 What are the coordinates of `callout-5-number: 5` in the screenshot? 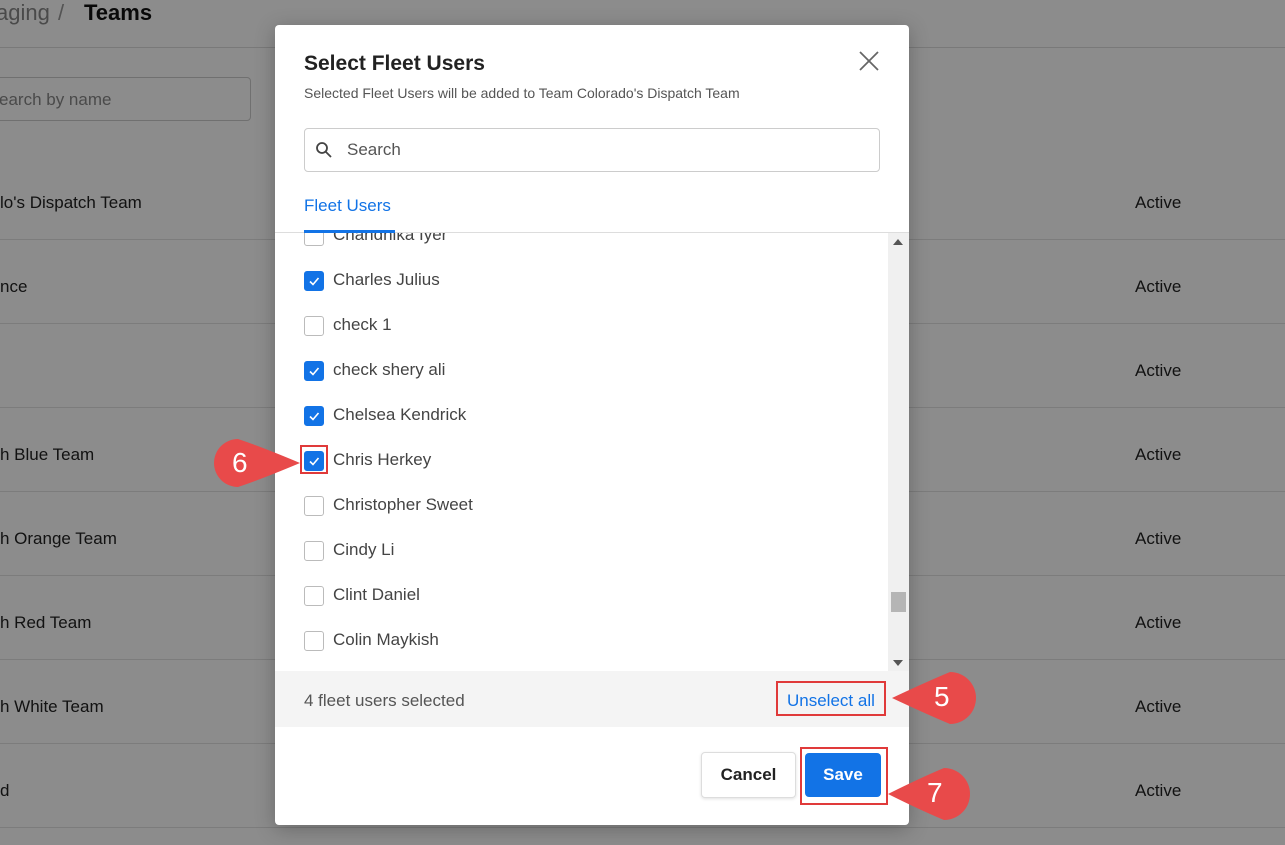 It's located at (942, 696).